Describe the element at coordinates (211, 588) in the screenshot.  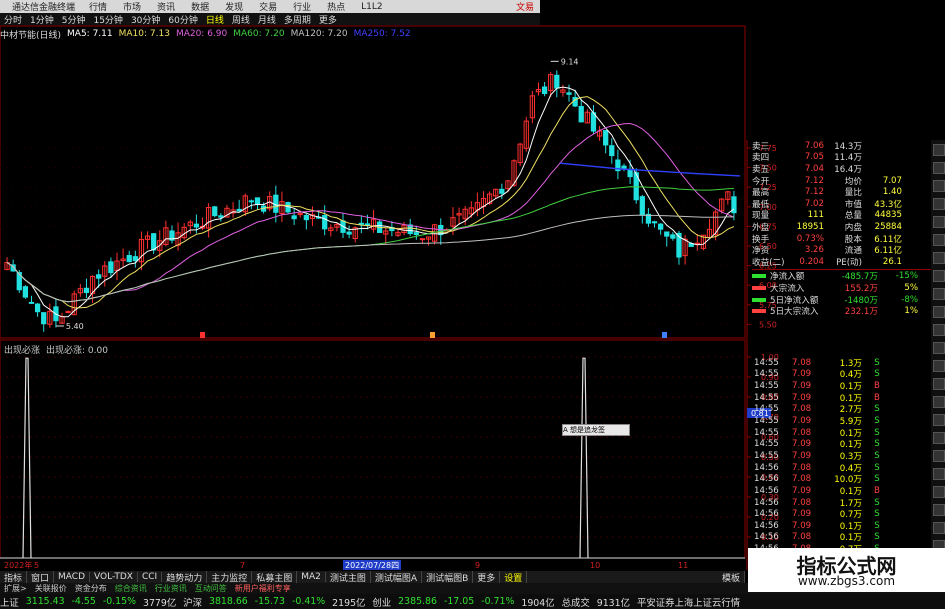
I see `info-tab: 互动问答` at that location.